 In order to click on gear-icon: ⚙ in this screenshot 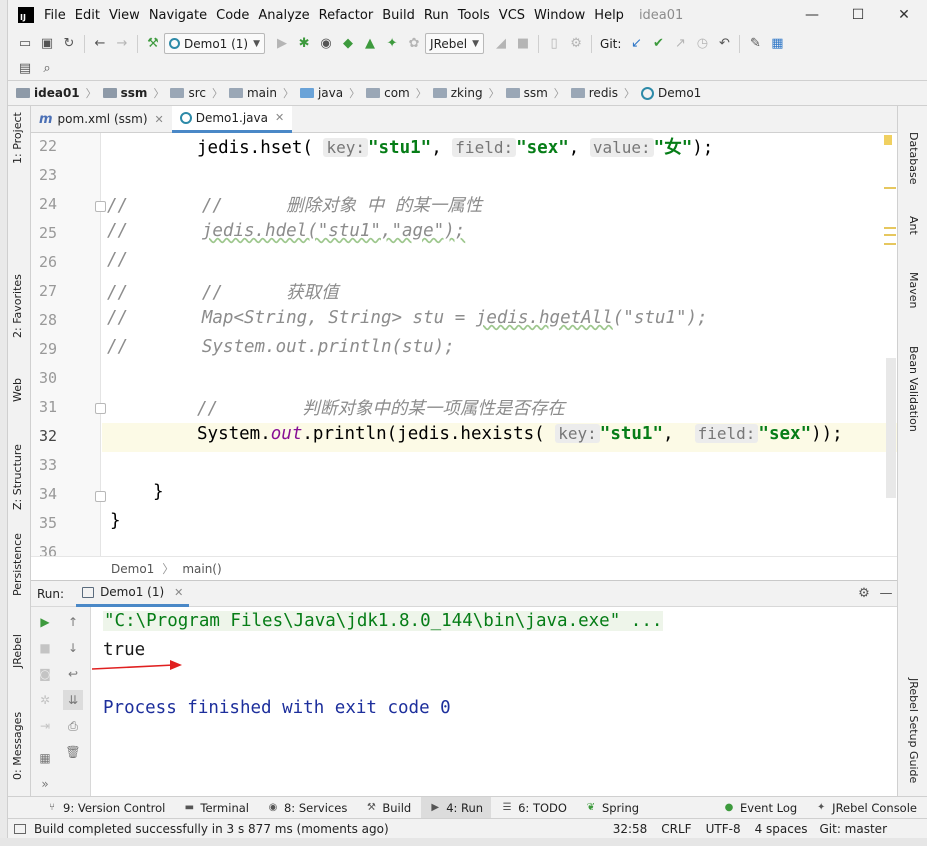, I will do `click(864, 594)`.